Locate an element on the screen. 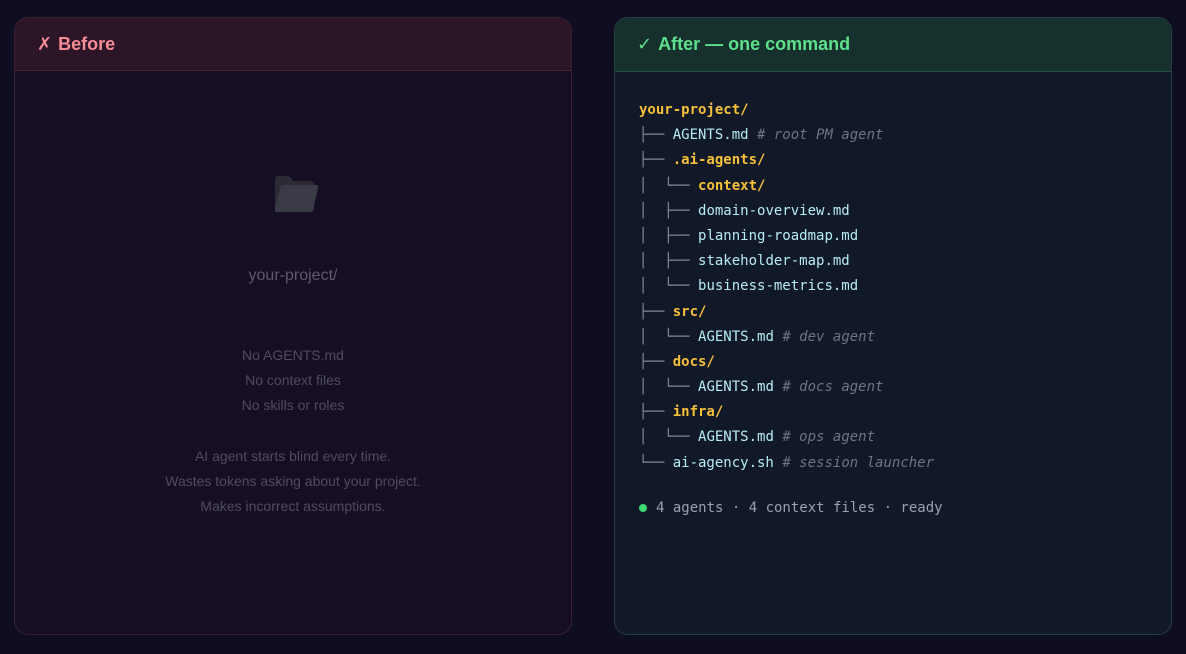 The width and height of the screenshot is (1186, 654). tree-file: ai-agency.sh is located at coordinates (723, 462).